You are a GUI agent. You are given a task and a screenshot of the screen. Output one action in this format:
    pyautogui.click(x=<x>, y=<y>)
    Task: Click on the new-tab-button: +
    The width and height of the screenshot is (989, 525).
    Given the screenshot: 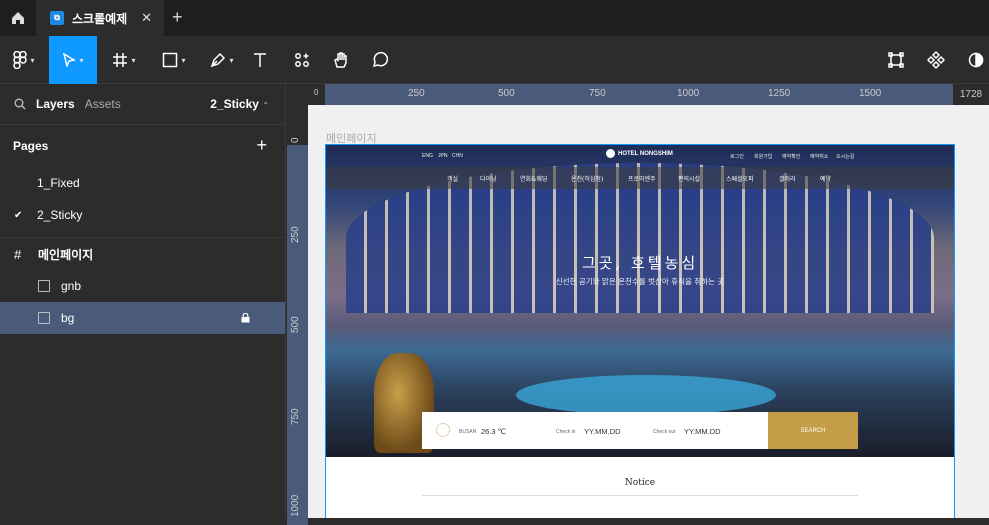 What is the action you would take?
    pyautogui.click(x=177, y=17)
    